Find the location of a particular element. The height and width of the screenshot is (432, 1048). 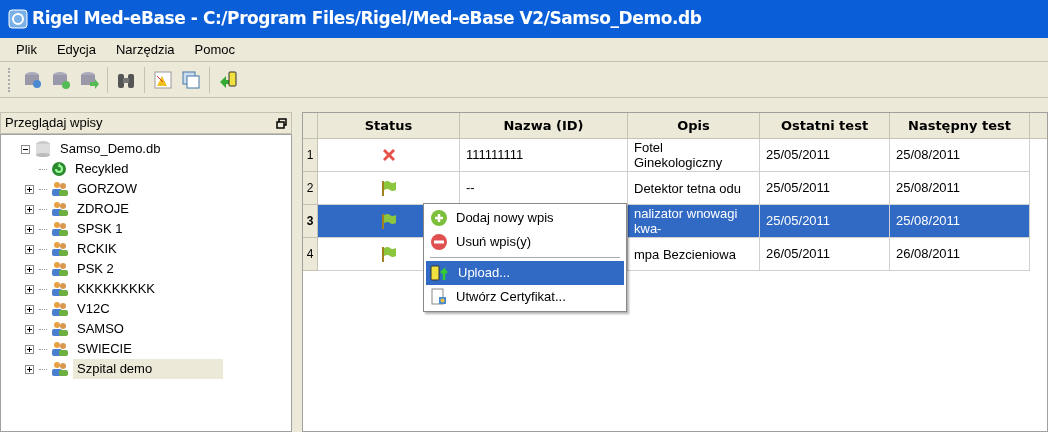

table-cell-text: 26/05/2011 is located at coordinates (798, 254).